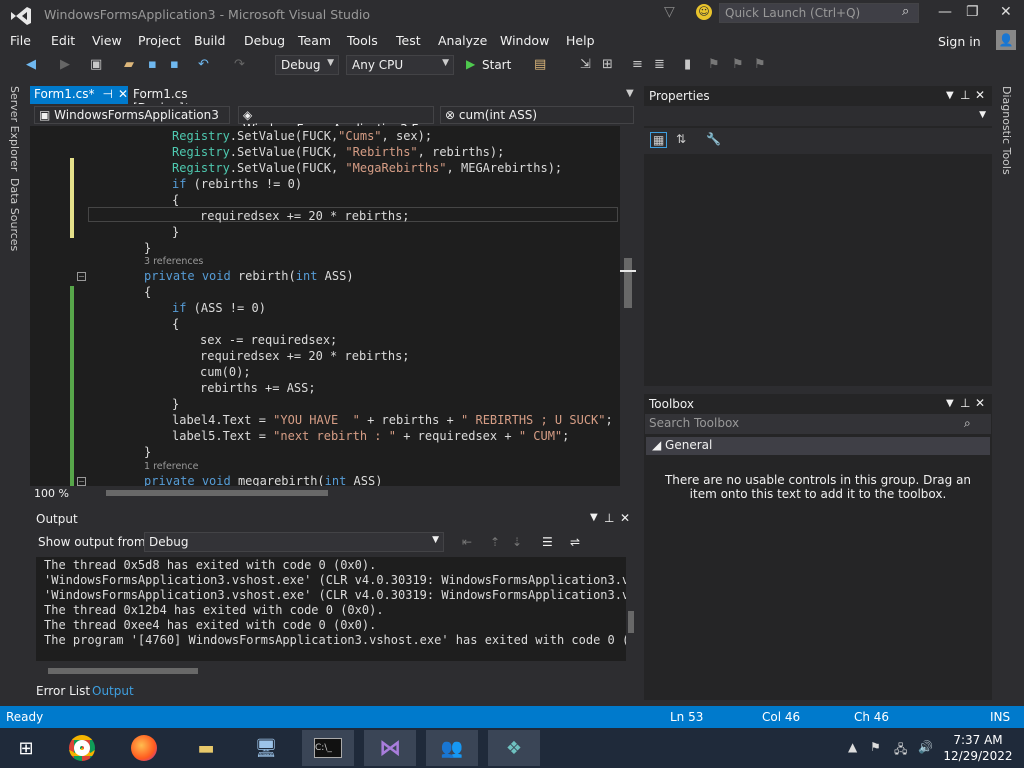  Describe the element at coordinates (266, 748) in the screenshot. I see `remote-desktop-icon: 🖥` at that location.